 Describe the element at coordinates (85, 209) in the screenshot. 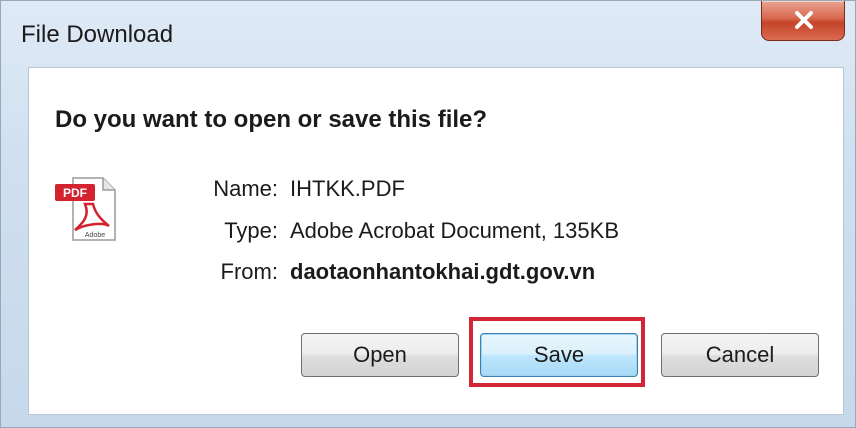

I see `pdf-file-icon: PDF Adobe` at that location.